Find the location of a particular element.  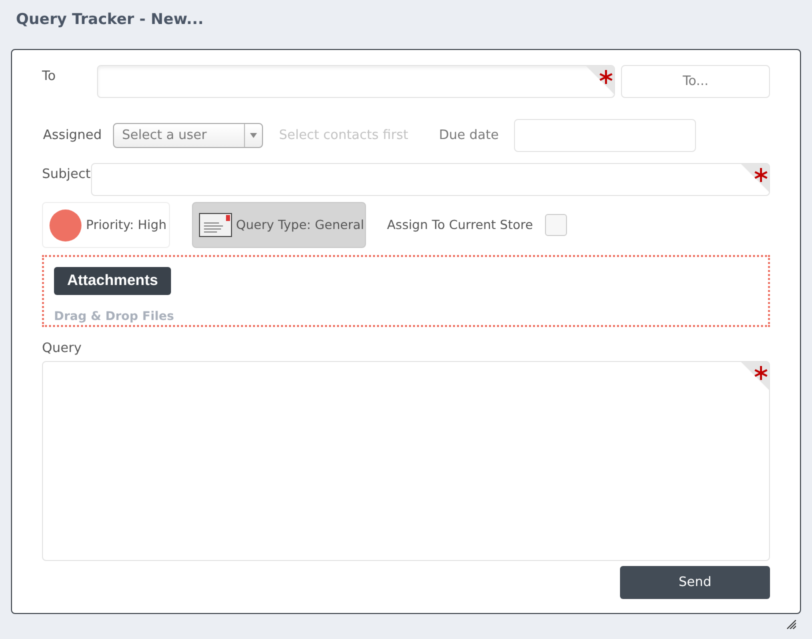

priority-dot-icon is located at coordinates (65, 225).